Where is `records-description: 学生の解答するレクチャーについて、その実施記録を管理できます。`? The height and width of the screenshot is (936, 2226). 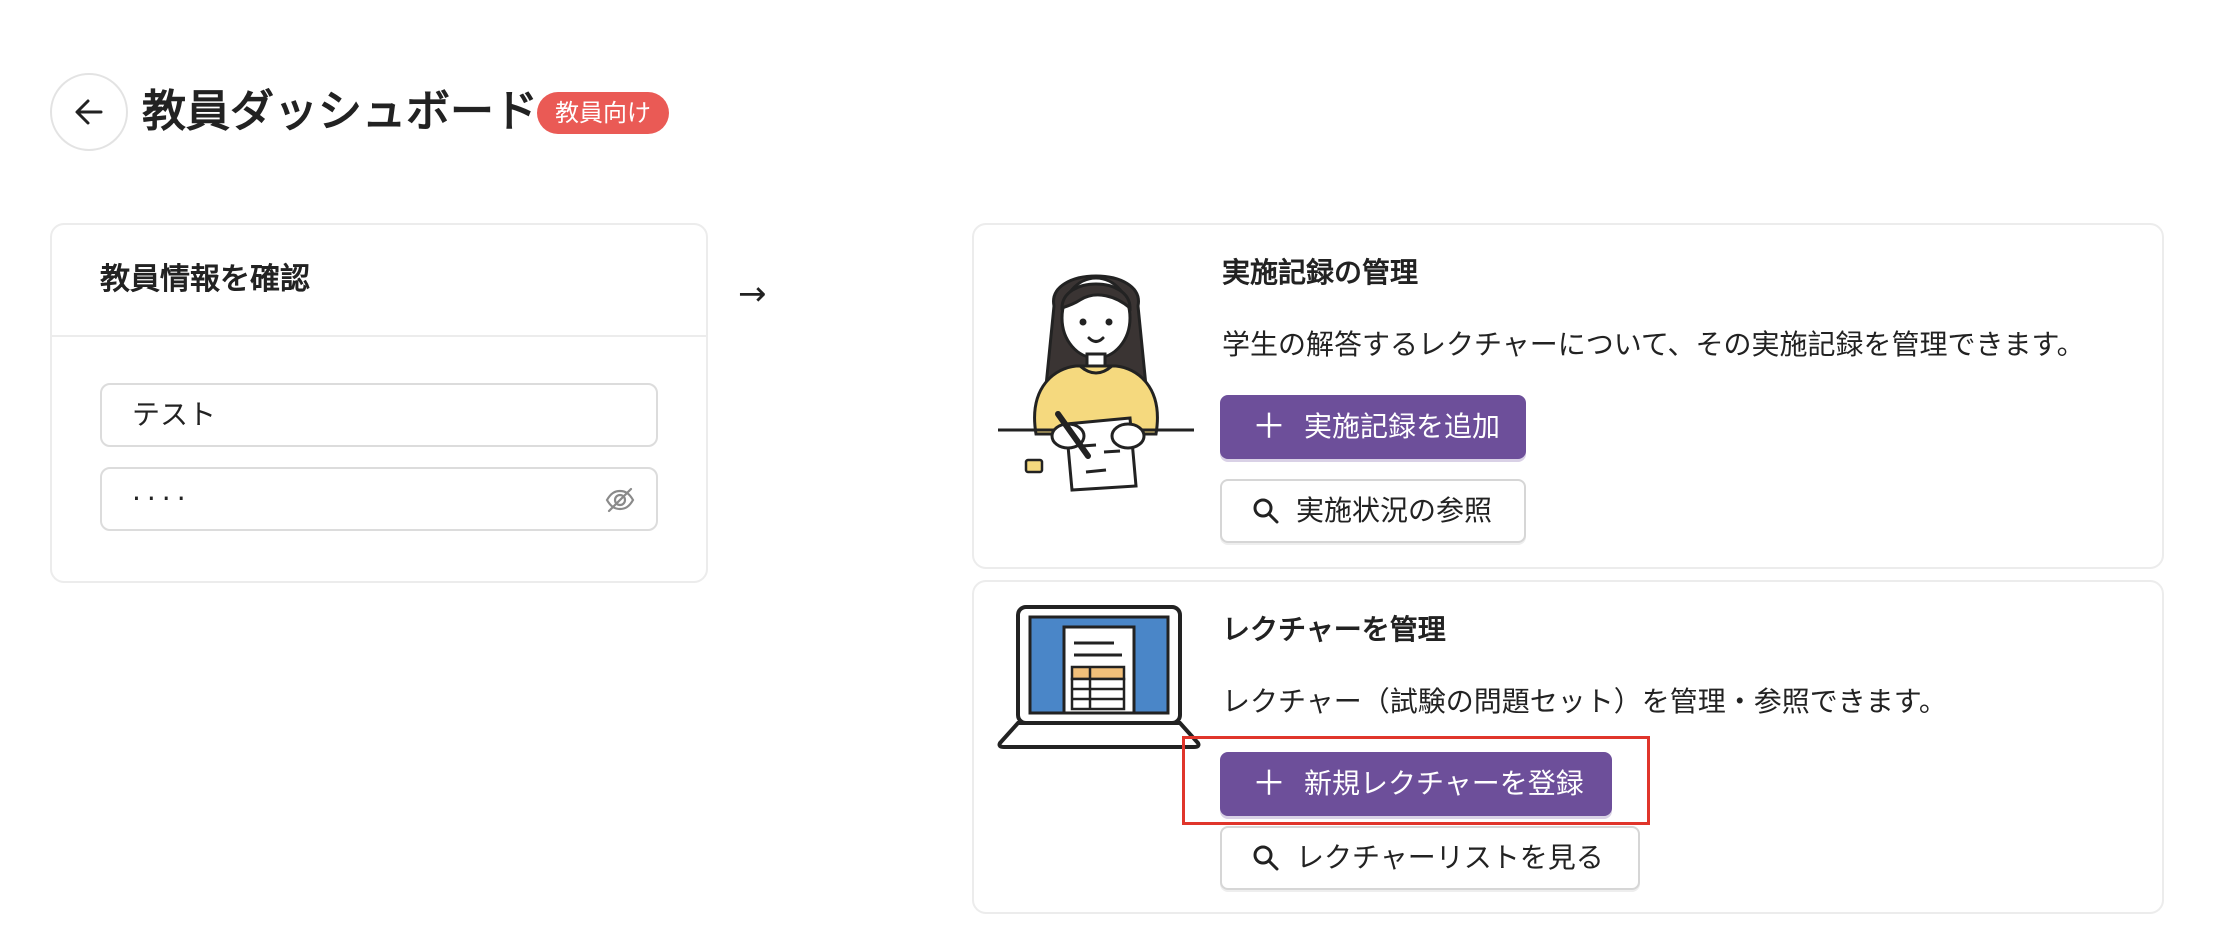 records-description: 学生の解答するレクチャーについて、その実施記録を管理できます。 is located at coordinates (1653, 344).